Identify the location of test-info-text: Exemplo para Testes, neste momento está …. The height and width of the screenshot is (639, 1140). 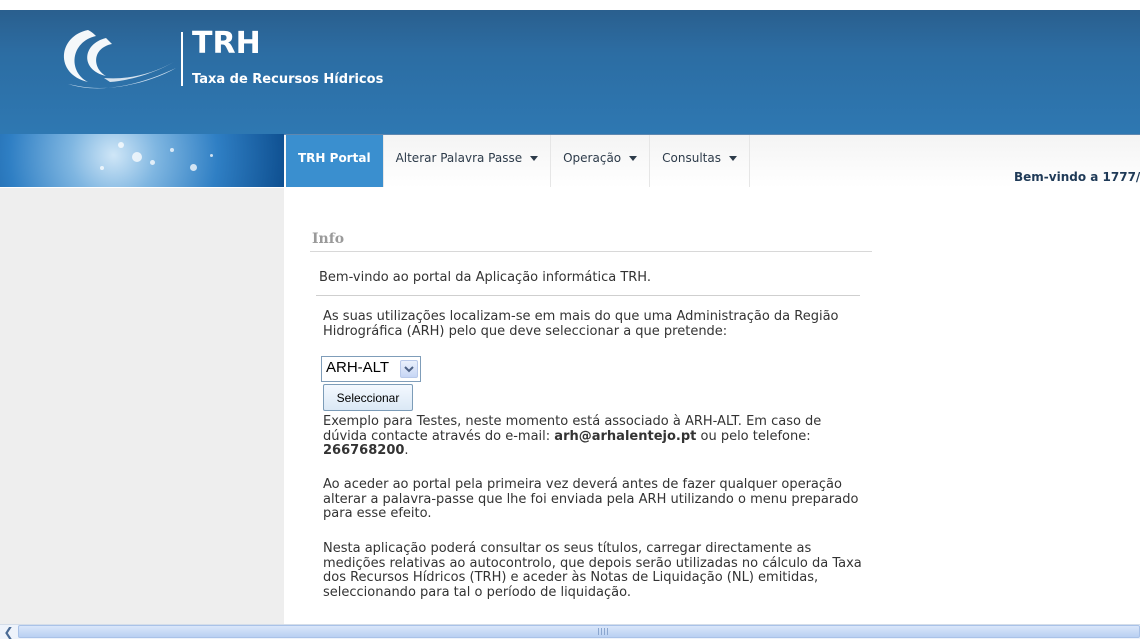
(595, 436).